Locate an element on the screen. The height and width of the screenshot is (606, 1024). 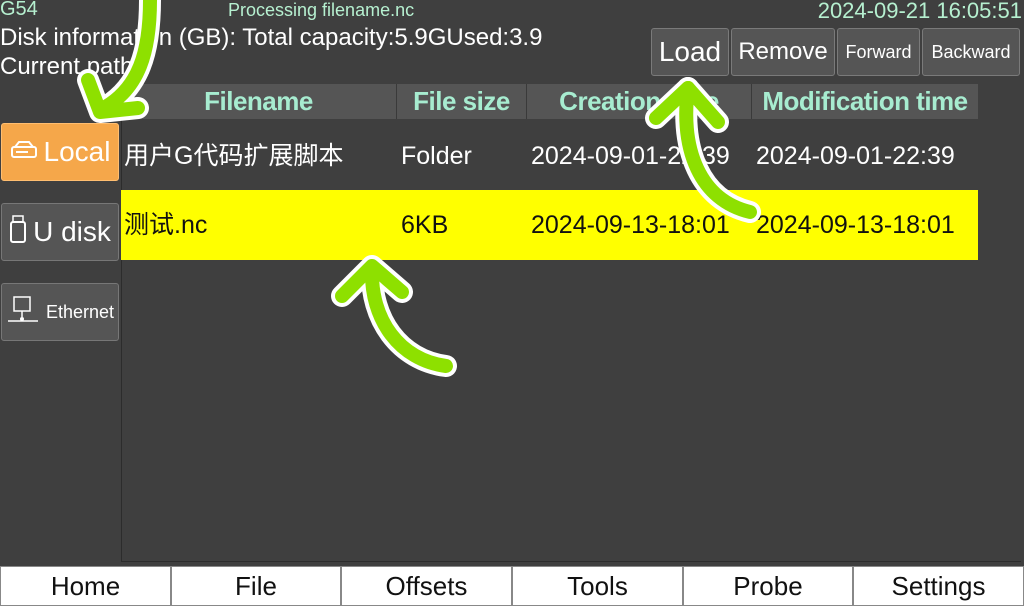
header-modification-time: Modification time is located at coordinates (865, 101).